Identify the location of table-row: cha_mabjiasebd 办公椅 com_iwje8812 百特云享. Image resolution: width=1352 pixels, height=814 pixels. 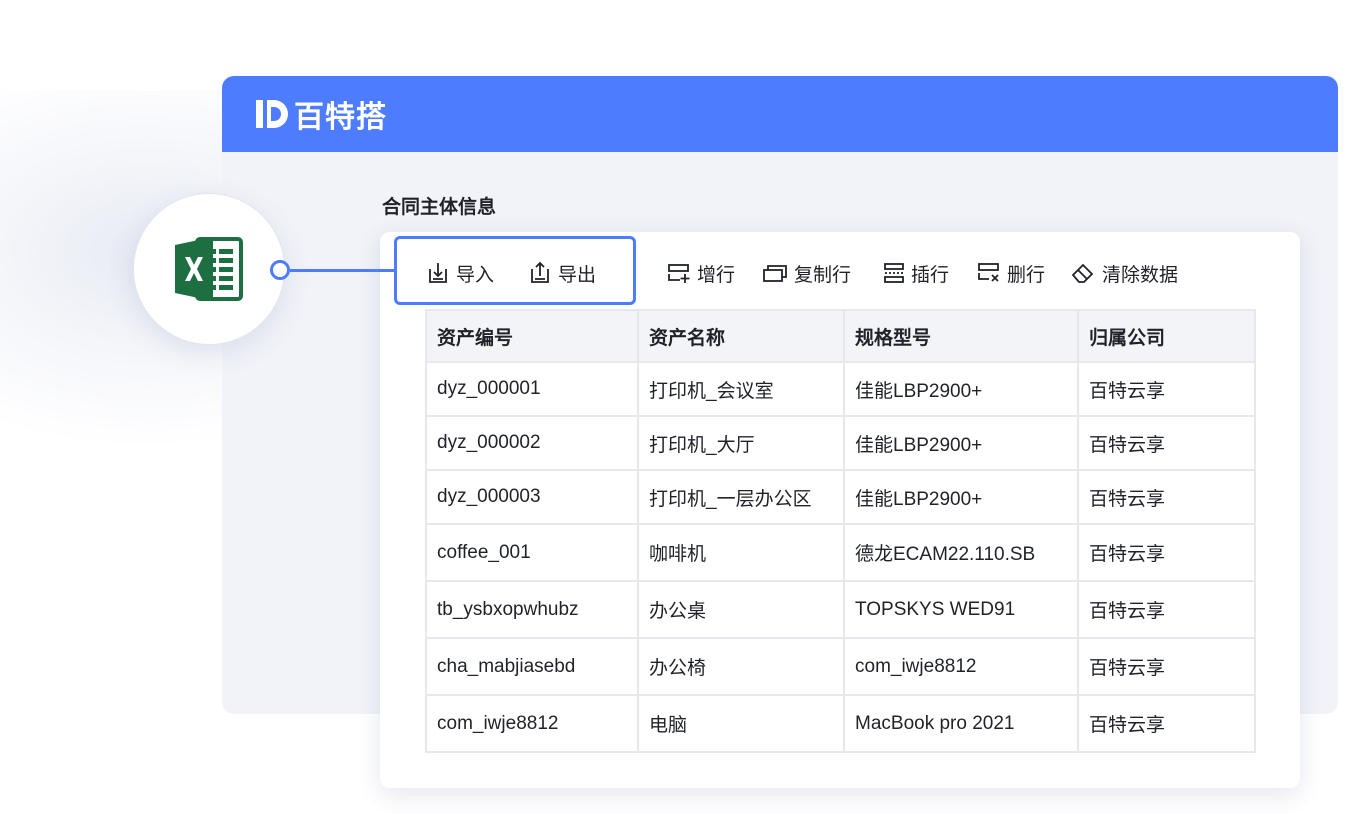
(840, 666).